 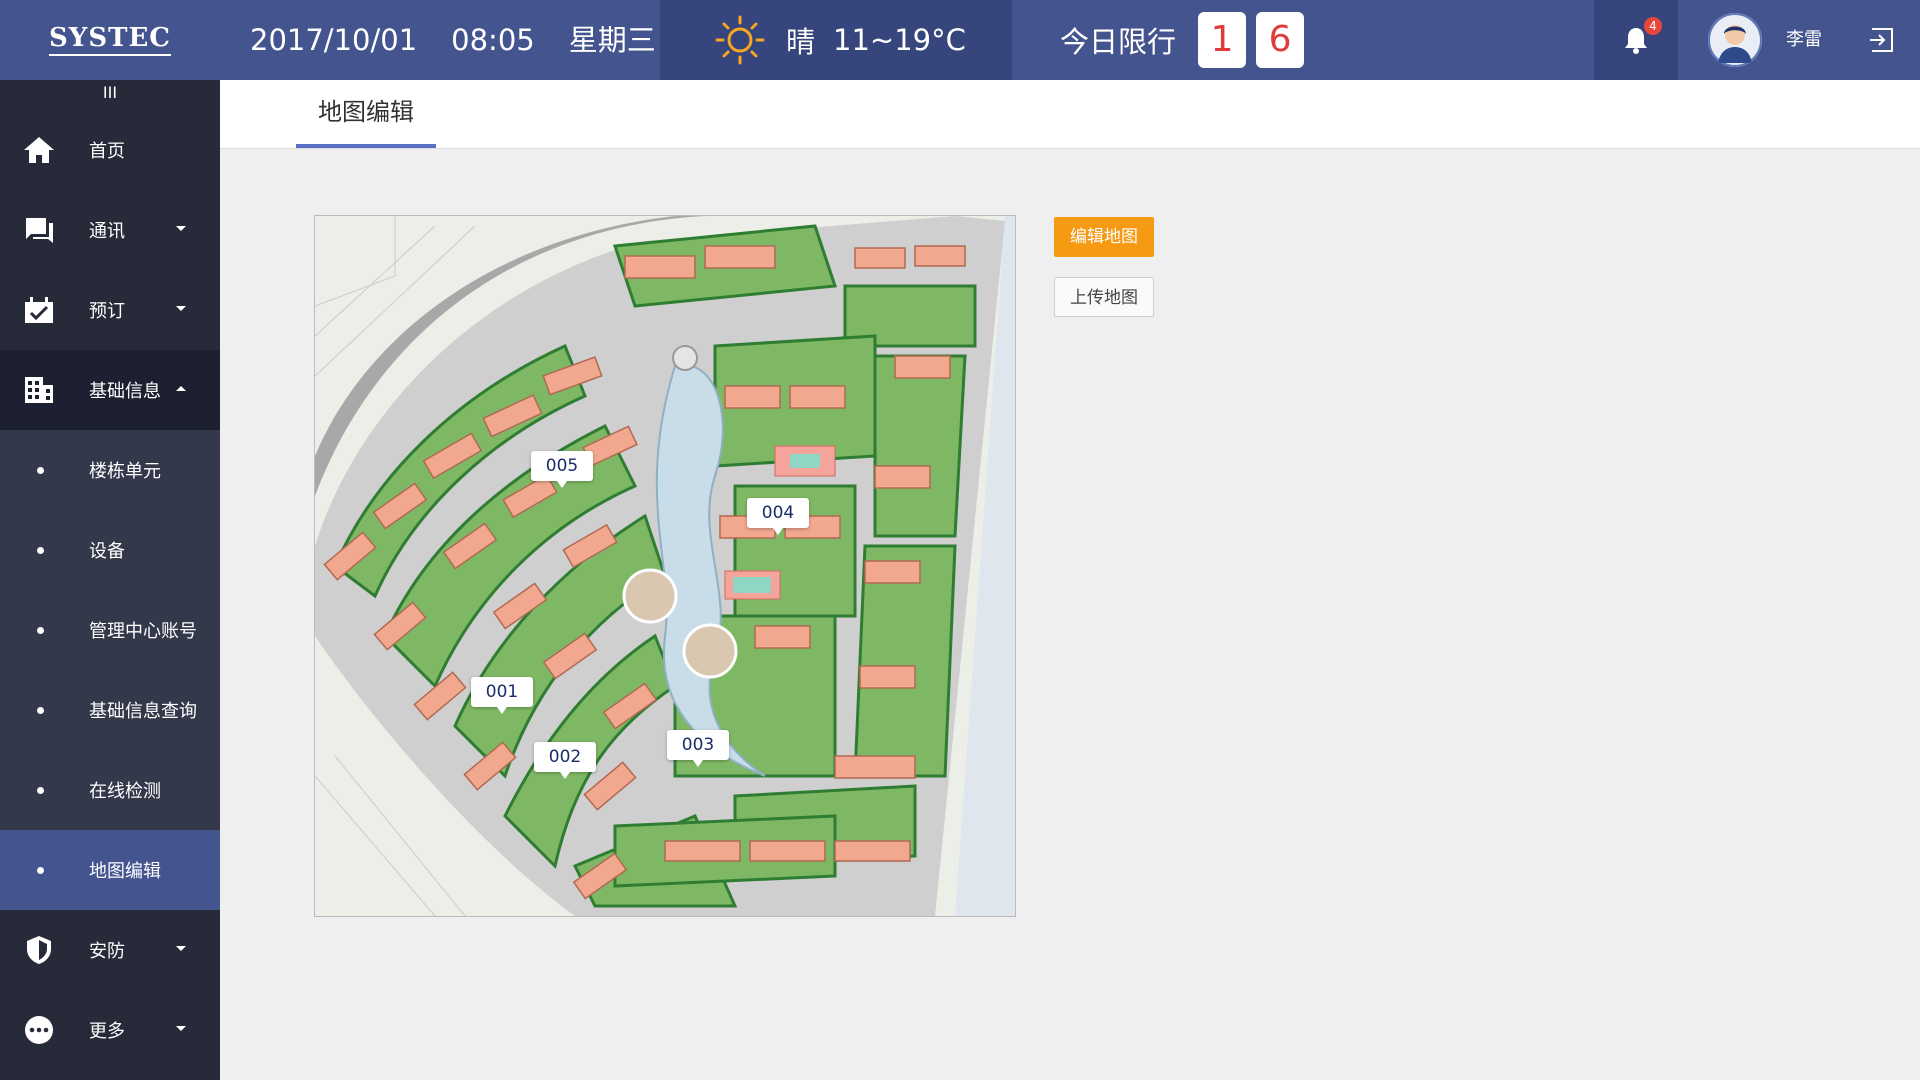 What do you see at coordinates (1280, 40) in the screenshot?
I see `limit-number: 6` at bounding box center [1280, 40].